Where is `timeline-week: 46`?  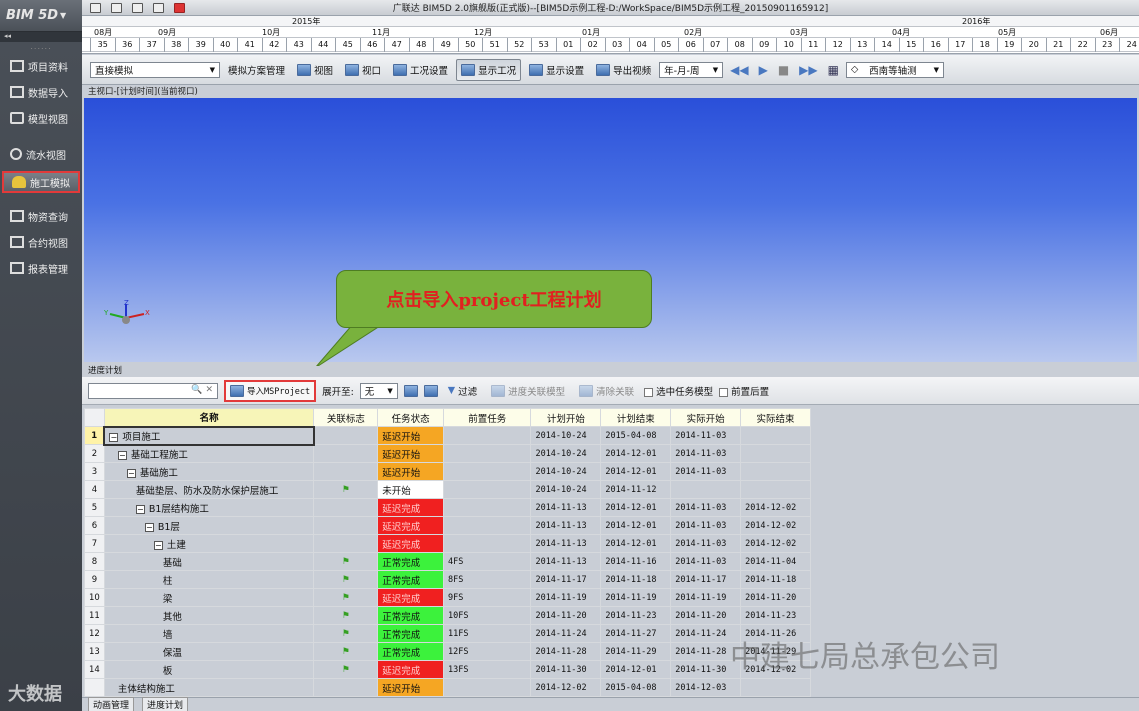 timeline-week: 46 is located at coordinates (372, 45).